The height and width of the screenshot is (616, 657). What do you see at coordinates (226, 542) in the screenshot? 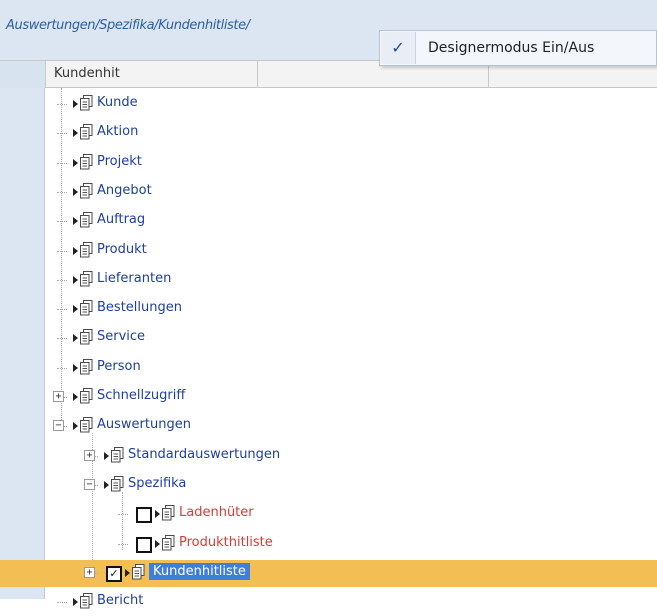
I see `tree-item-label: Produkthitliste` at bounding box center [226, 542].